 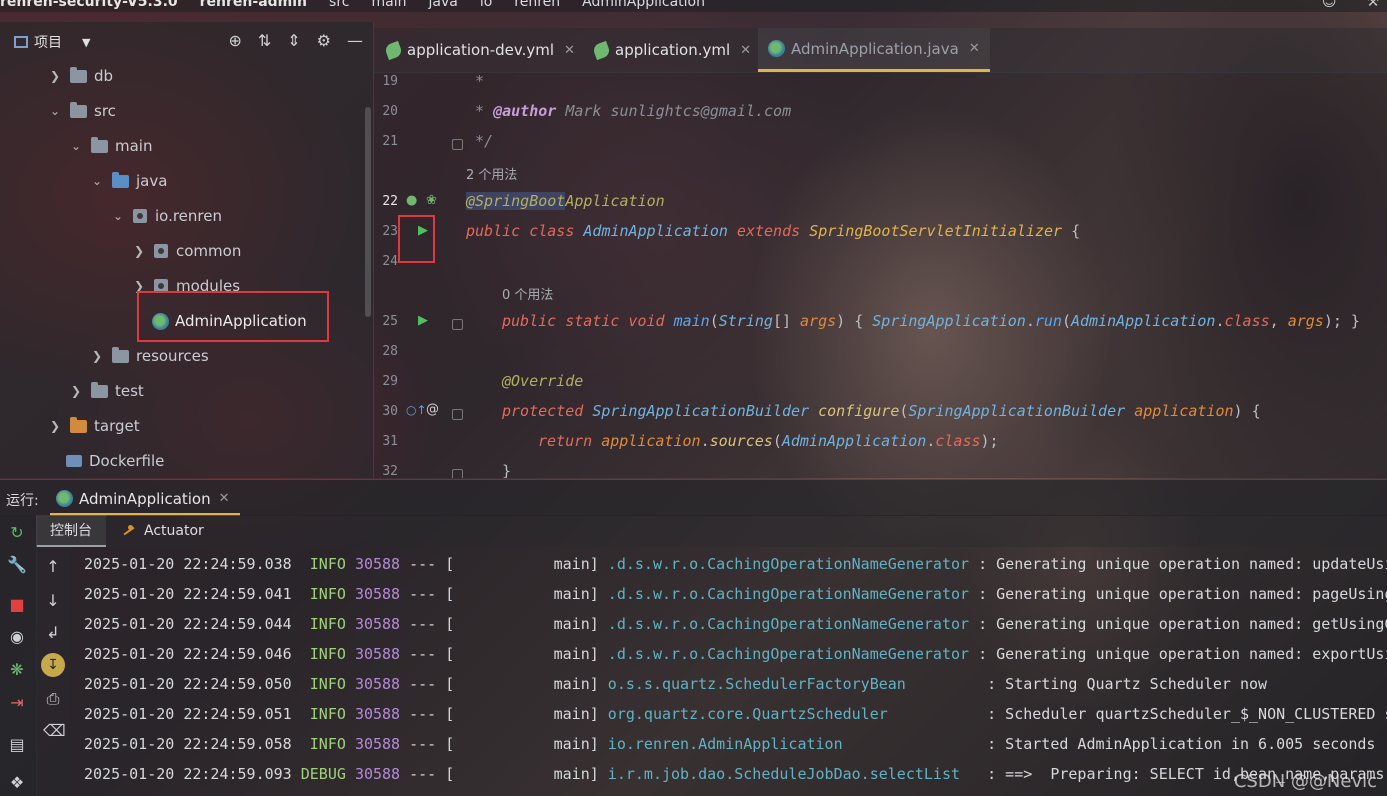 I want to click on wrench-icon: 🔧, so click(x=17, y=564).